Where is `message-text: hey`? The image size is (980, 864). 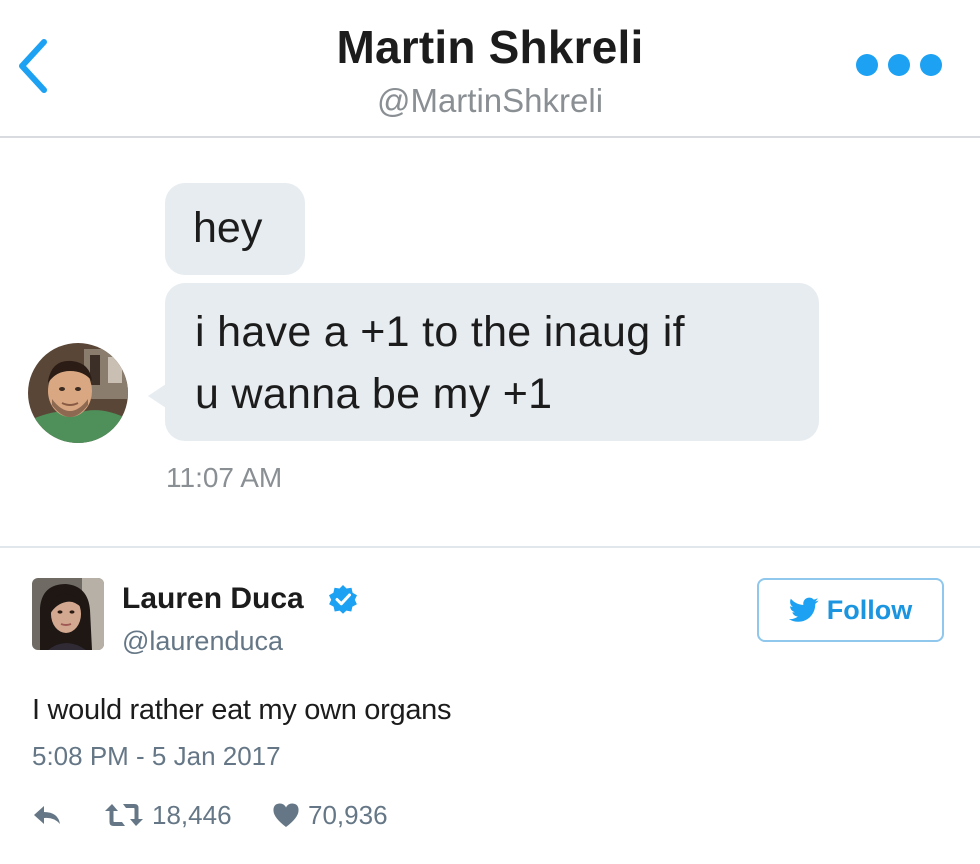
message-text: hey is located at coordinates (228, 228).